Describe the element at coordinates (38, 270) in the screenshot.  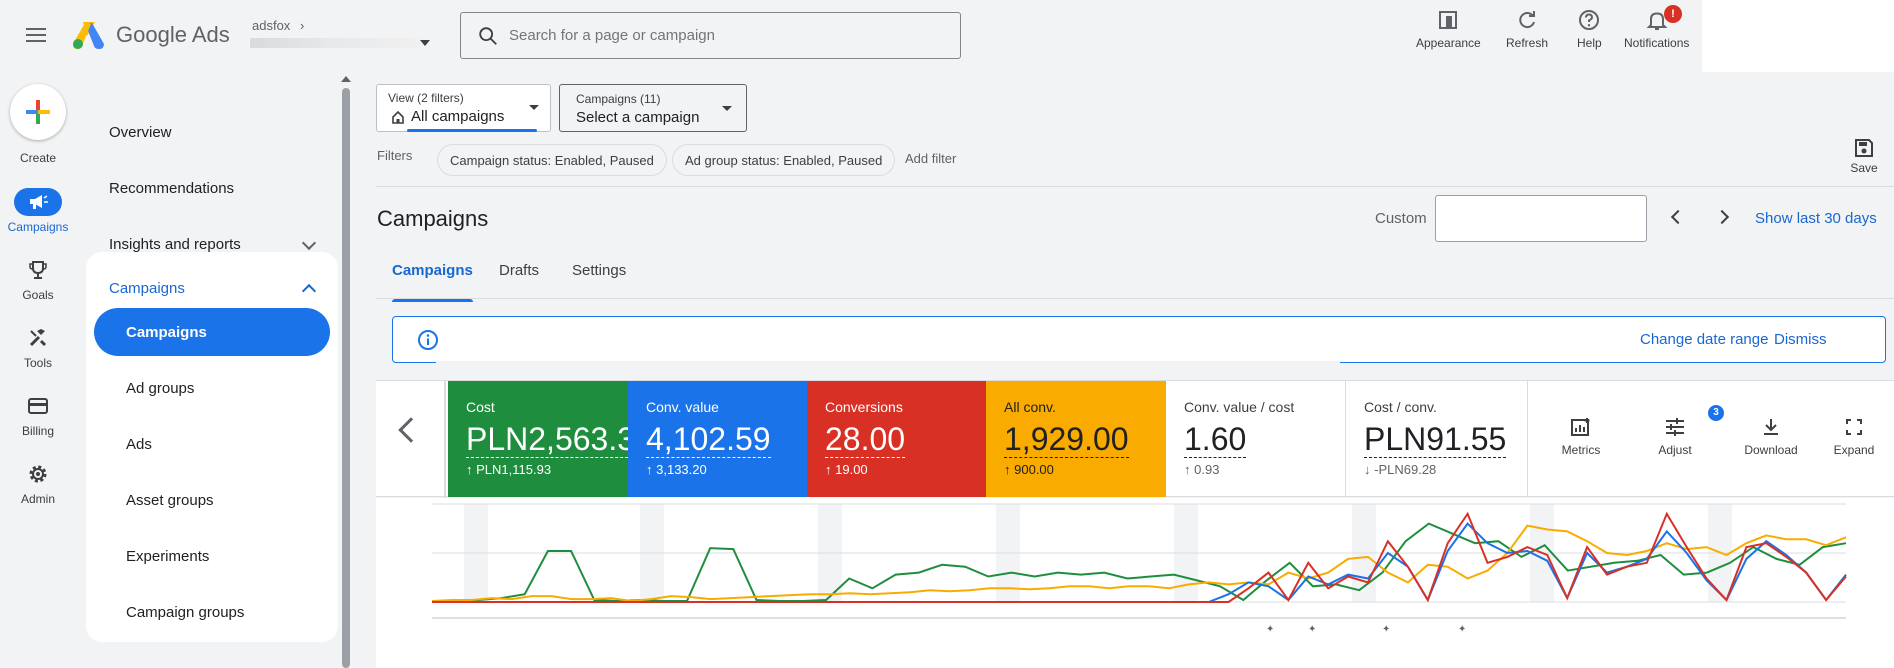
I see `trophy-icon` at that location.